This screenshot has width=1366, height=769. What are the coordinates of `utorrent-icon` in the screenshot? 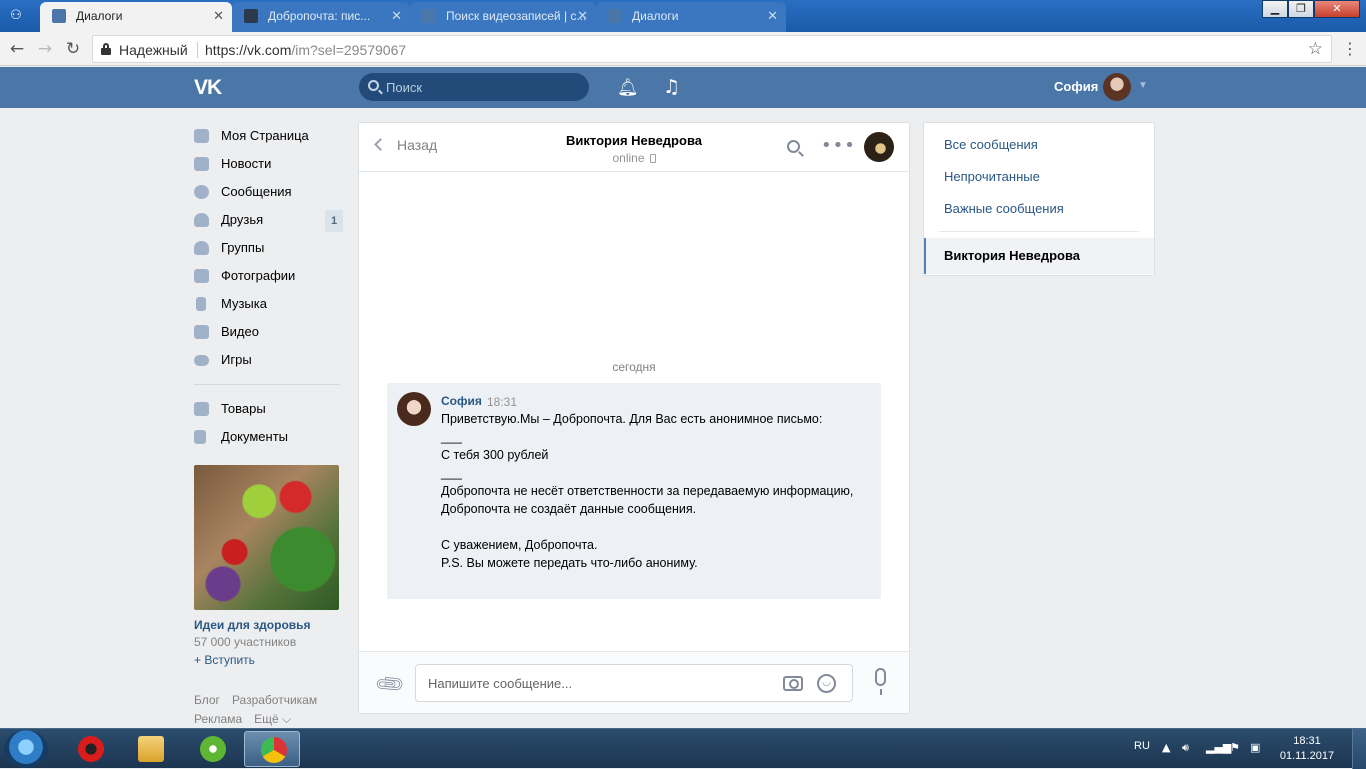 It's located at (213, 749).